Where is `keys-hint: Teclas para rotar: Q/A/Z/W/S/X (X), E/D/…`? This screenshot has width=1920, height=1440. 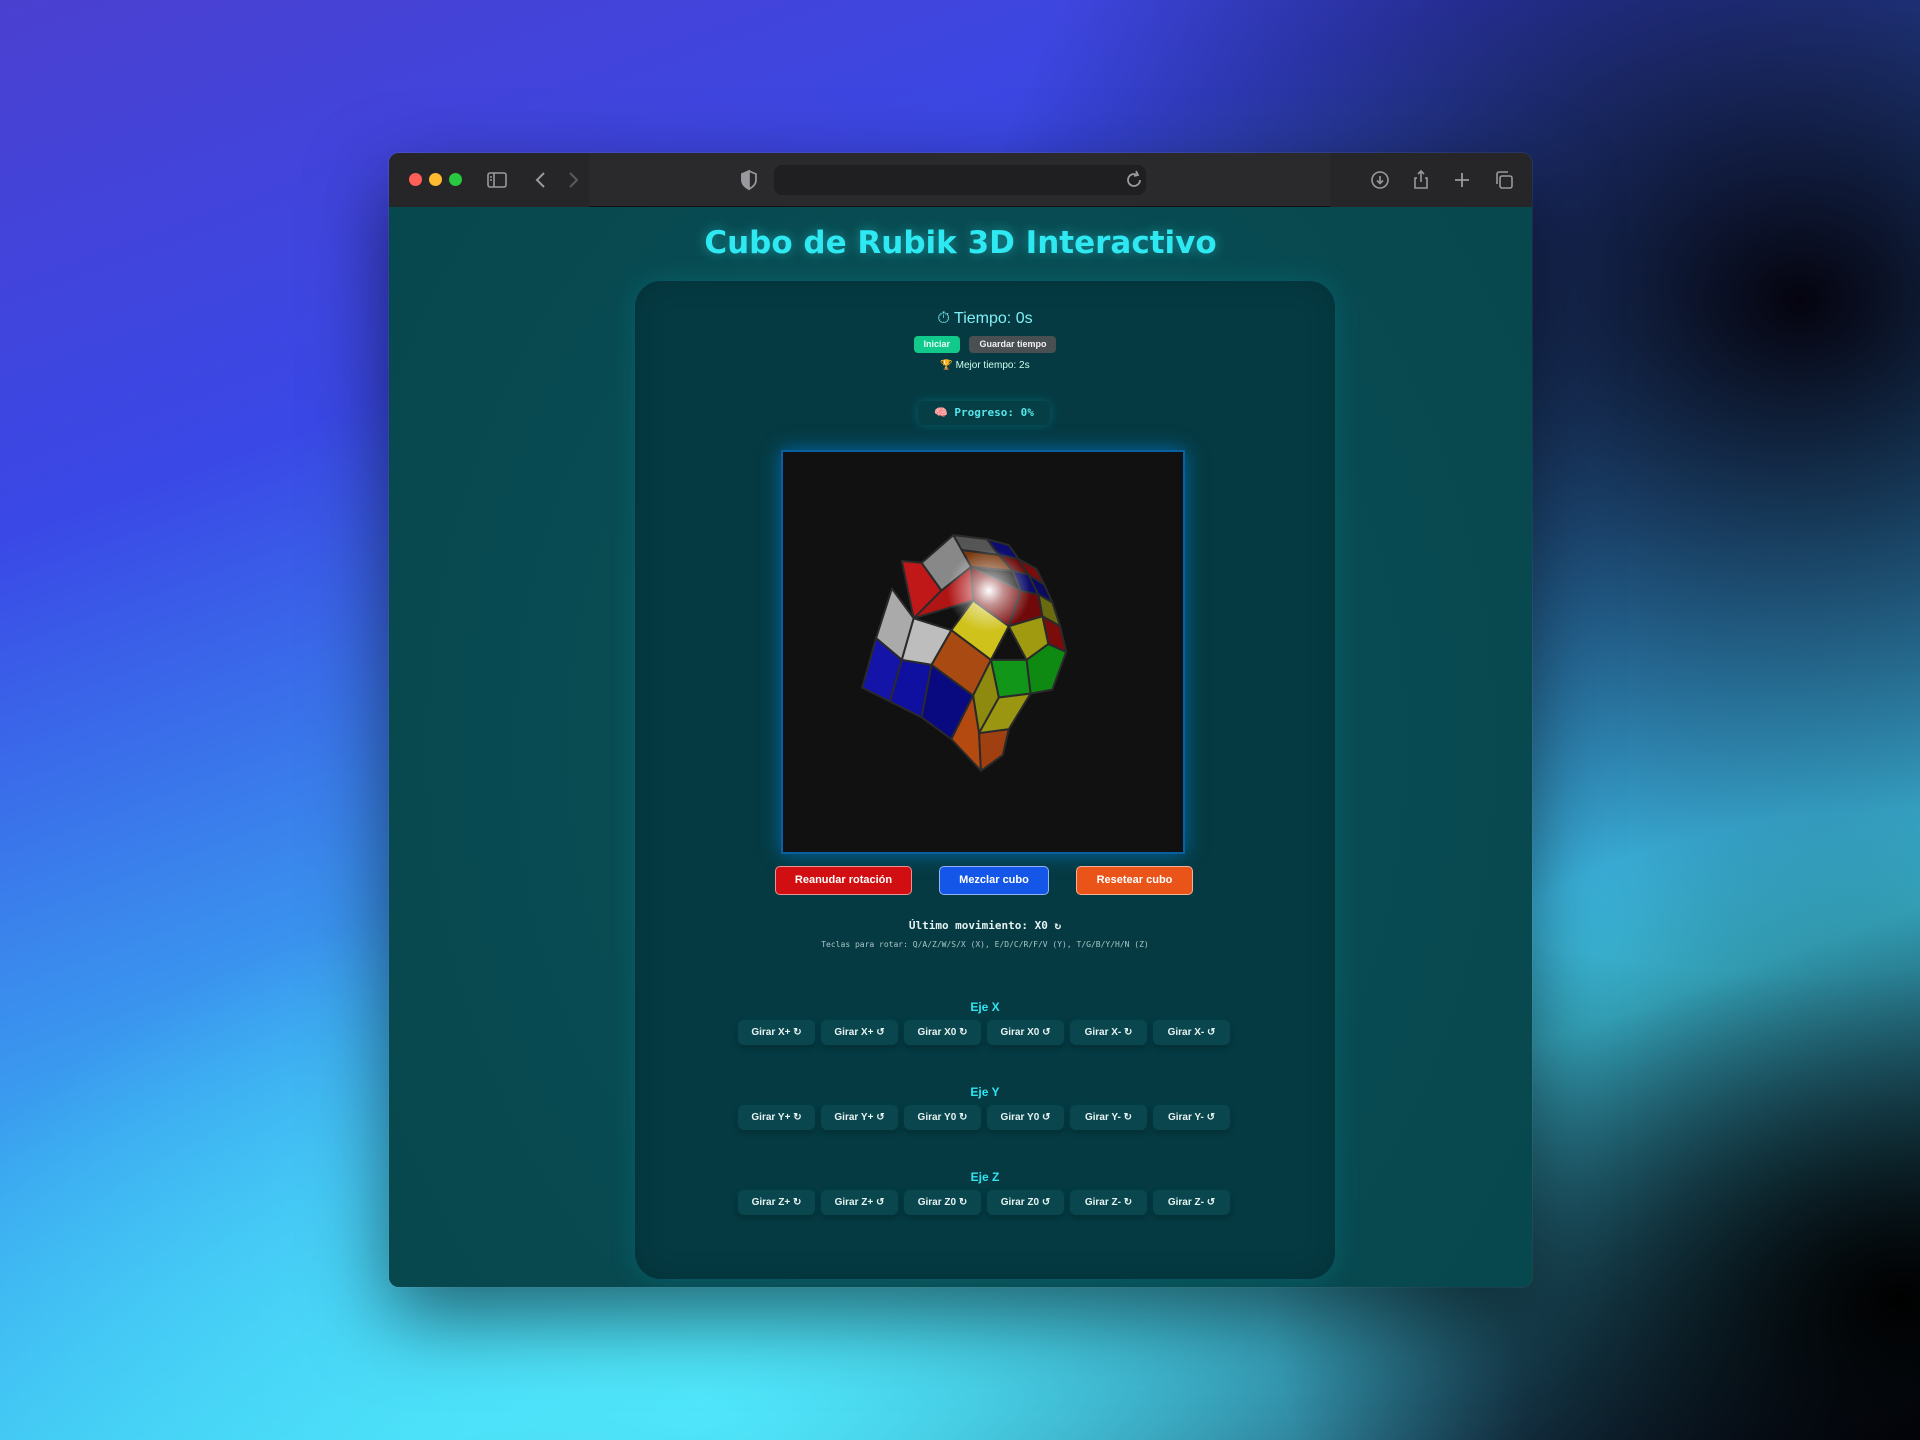 keys-hint: Teclas para rotar: Q/A/Z/W/S/X (X), E/D/… is located at coordinates (985, 944).